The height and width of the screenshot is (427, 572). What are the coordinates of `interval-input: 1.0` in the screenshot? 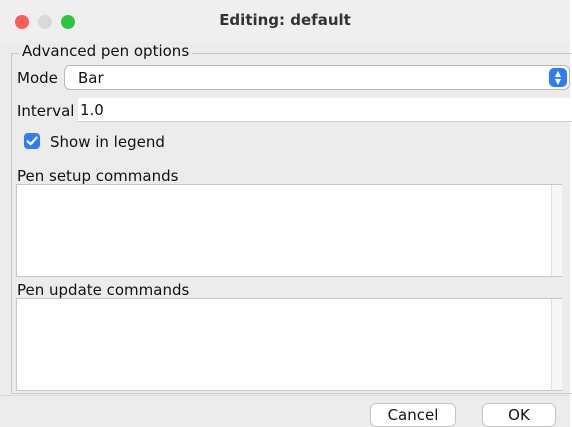 It's located at (325, 110).